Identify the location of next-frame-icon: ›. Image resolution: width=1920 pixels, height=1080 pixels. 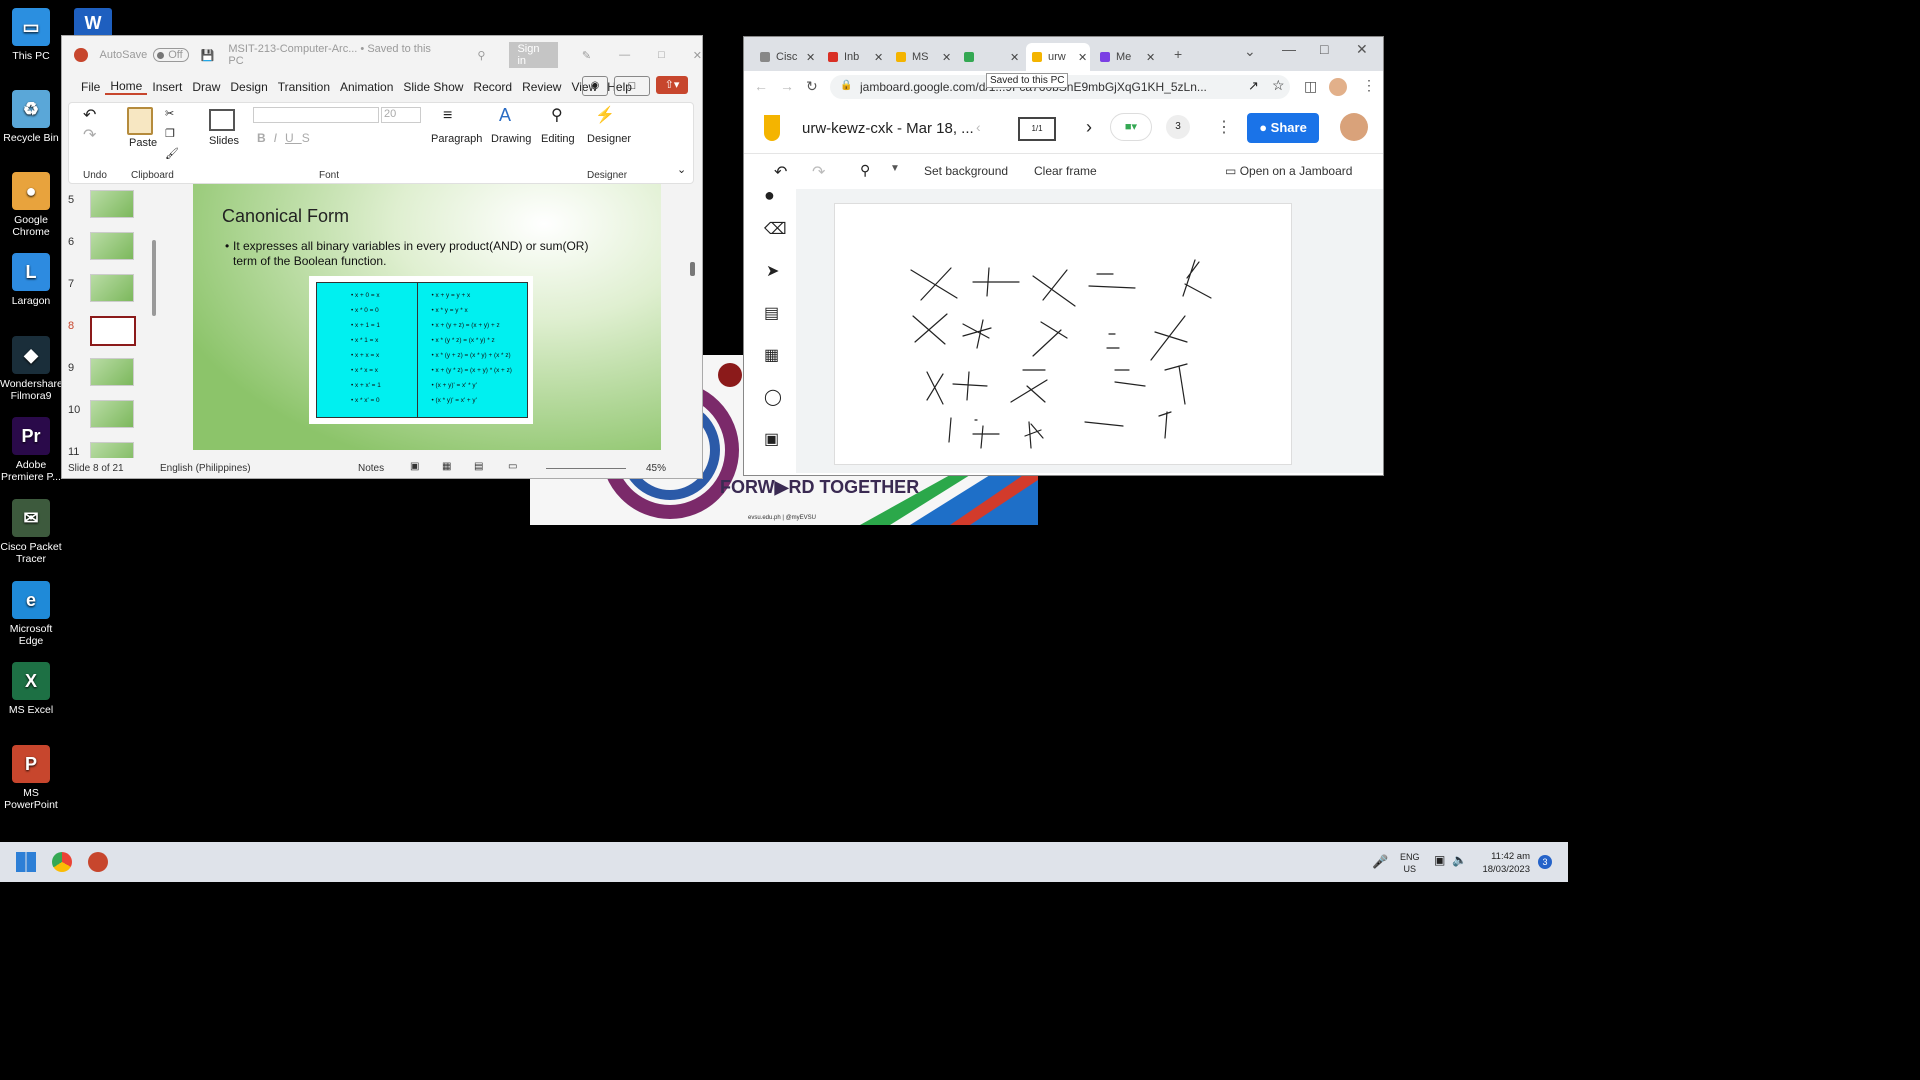
(1089, 127).